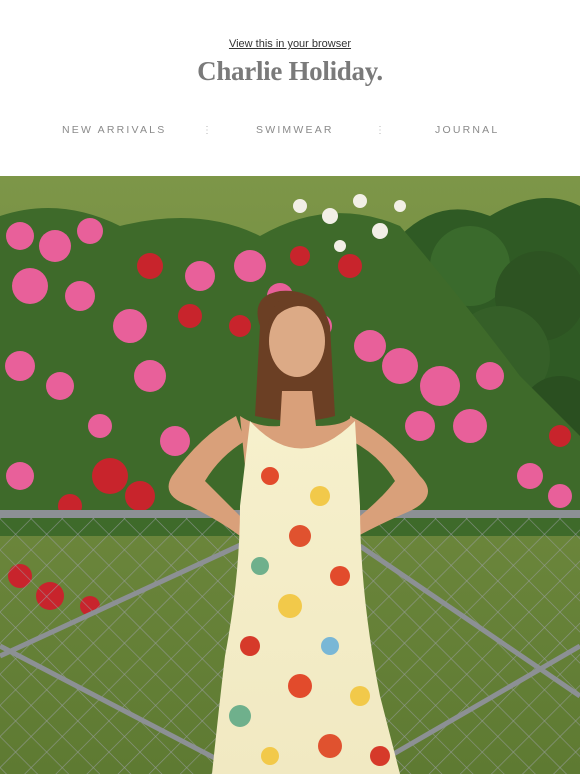  I want to click on brand-logo: Charlie Holiday., so click(290, 71).